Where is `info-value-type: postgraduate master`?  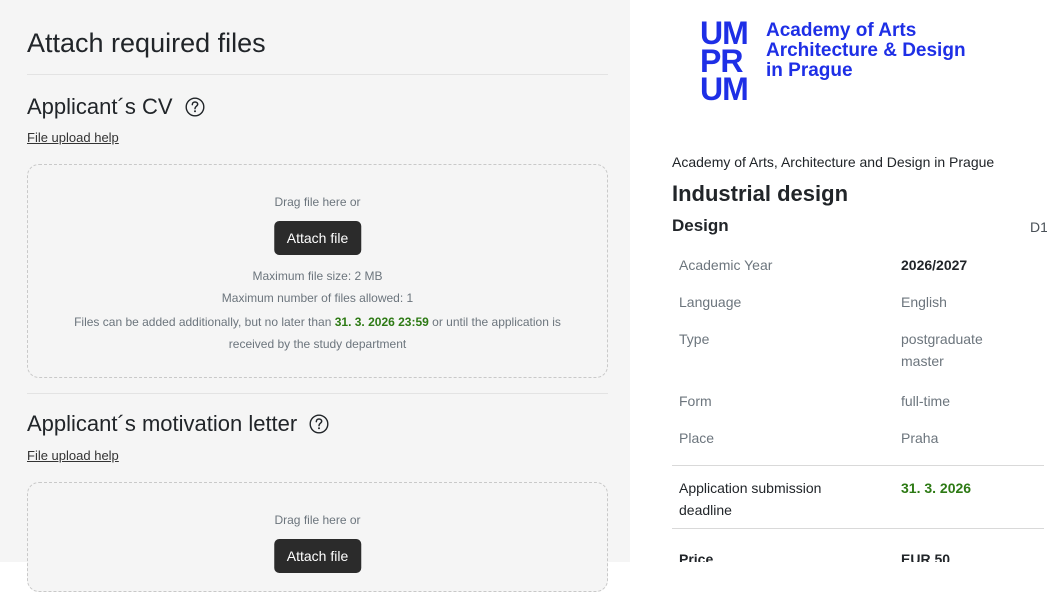 info-value-type: postgraduate master is located at coordinates (942, 350).